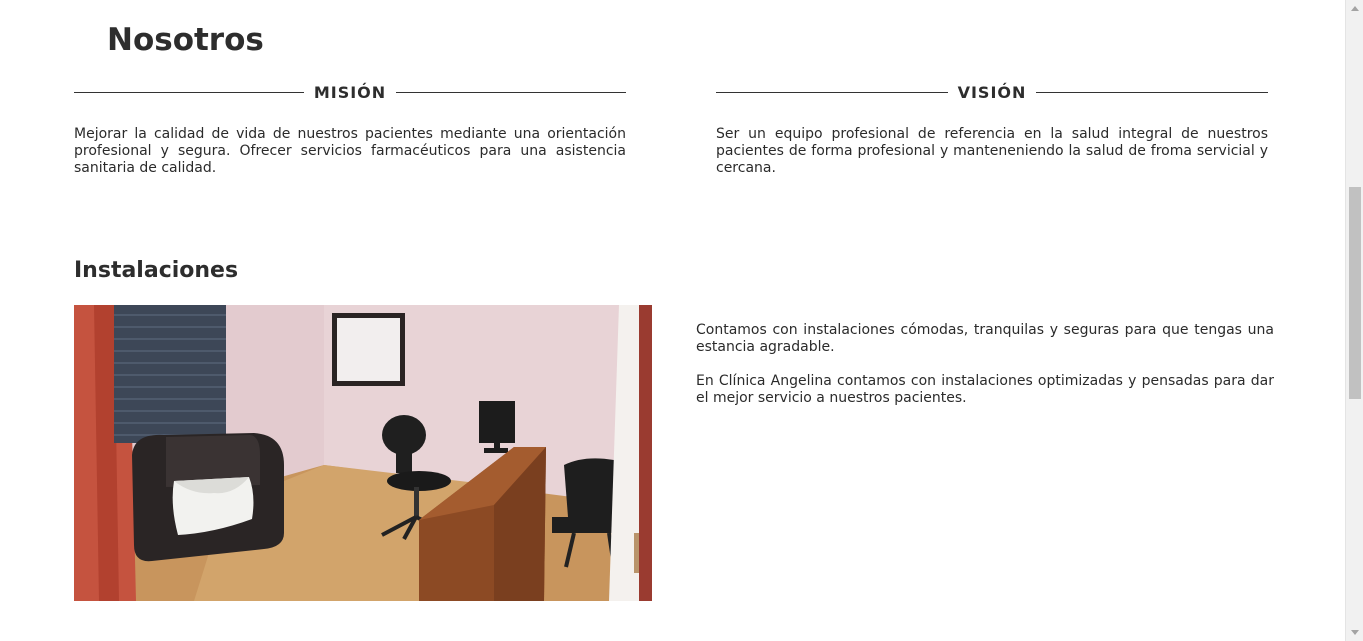 The height and width of the screenshot is (641, 1363). Describe the element at coordinates (185, 40) in the screenshot. I see `about-title: Nosotros` at that location.